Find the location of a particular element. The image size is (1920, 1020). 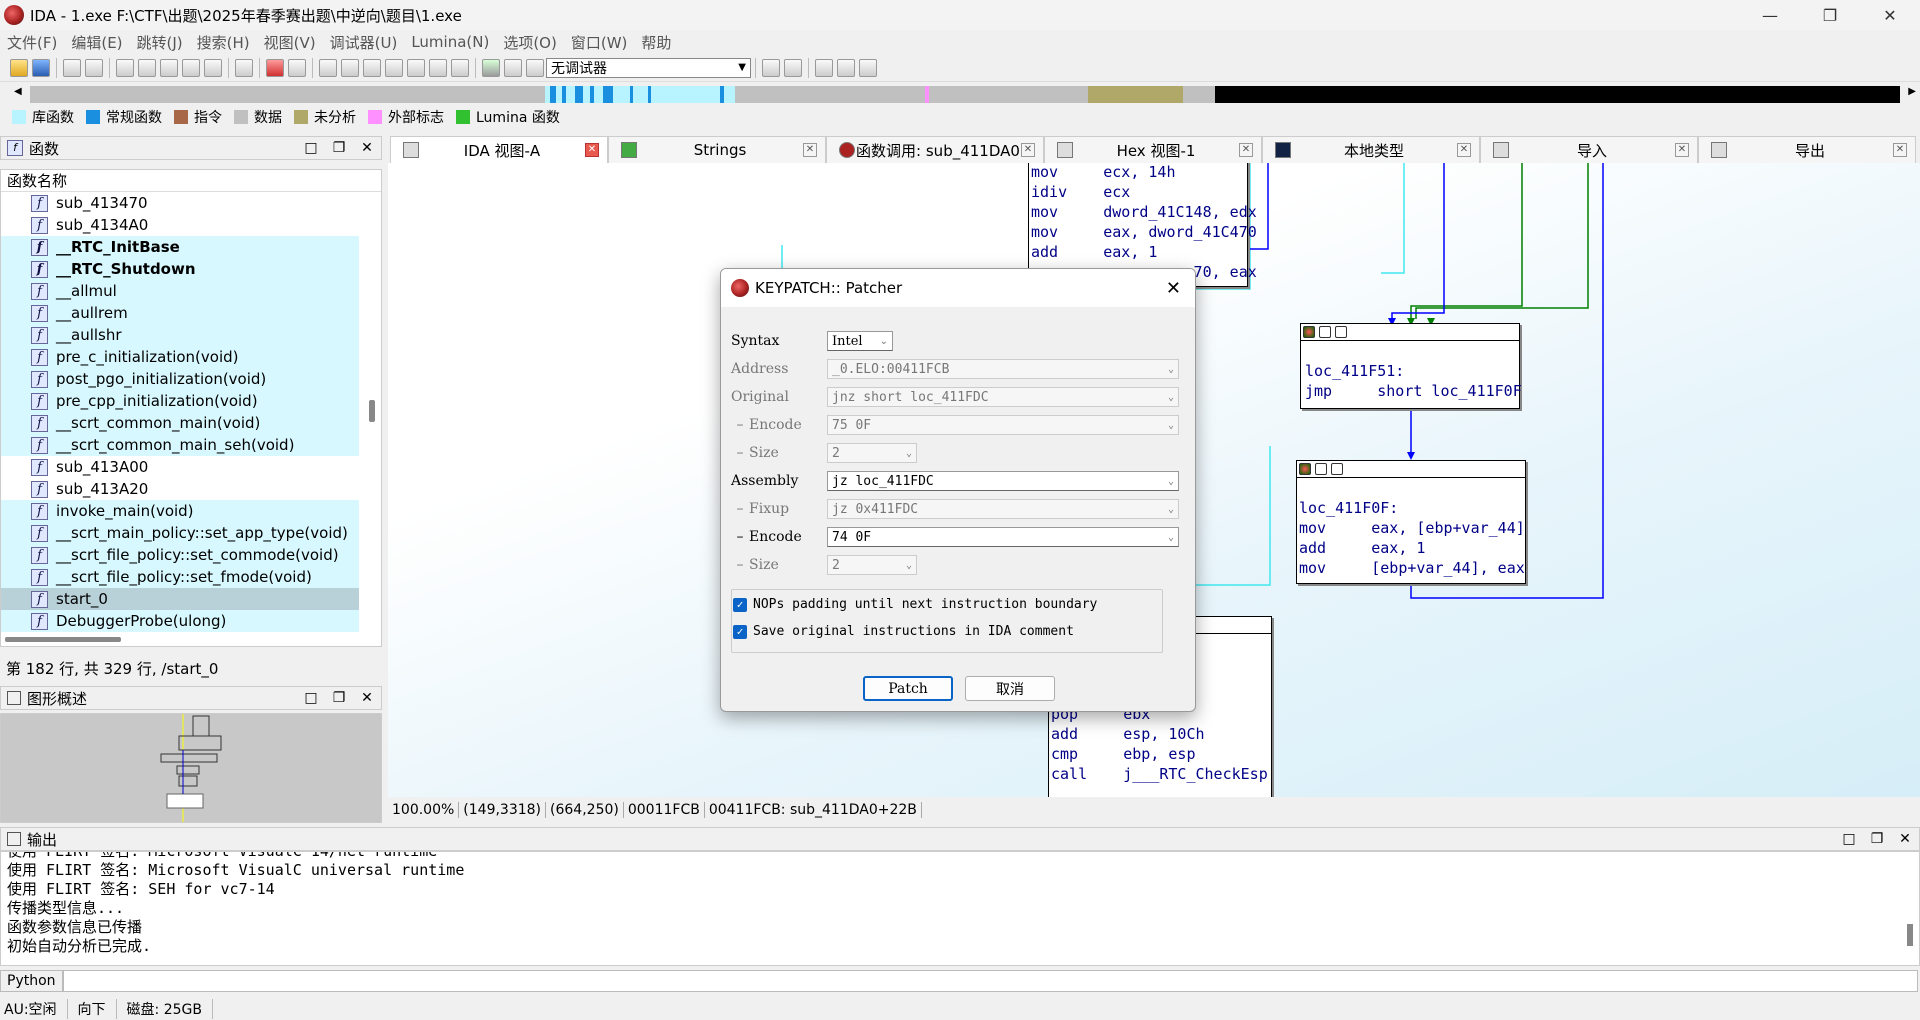

play-icon is located at coordinates (491, 67).